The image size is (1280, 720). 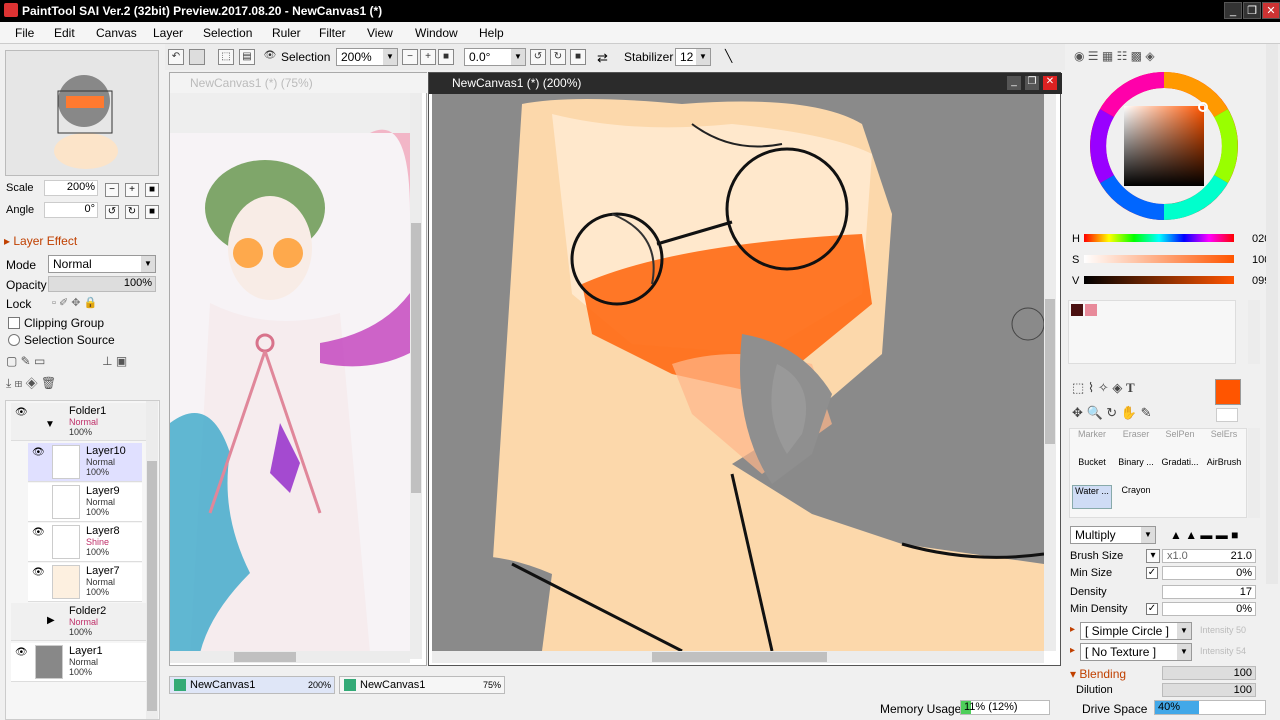 What do you see at coordinates (380, 33) in the screenshot?
I see `menu-view: View` at bounding box center [380, 33].